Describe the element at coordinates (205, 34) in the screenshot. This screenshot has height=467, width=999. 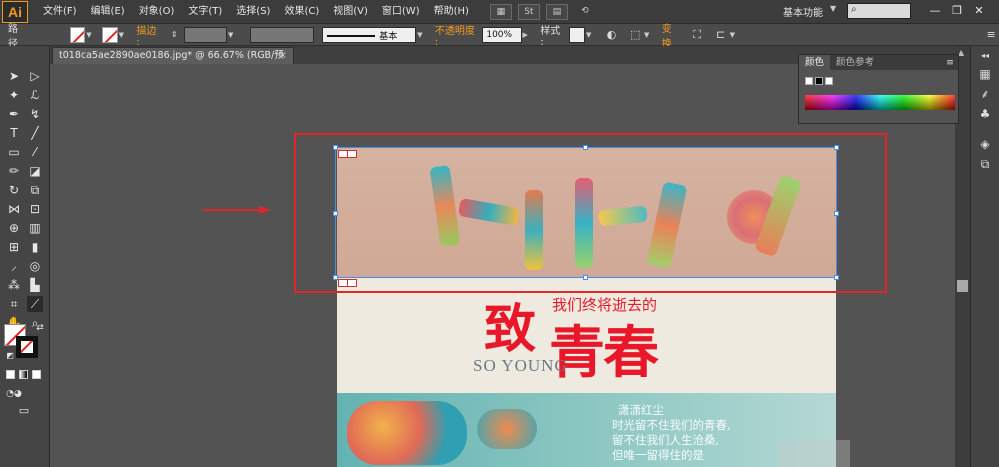
I see `stroke-weight-field` at that location.